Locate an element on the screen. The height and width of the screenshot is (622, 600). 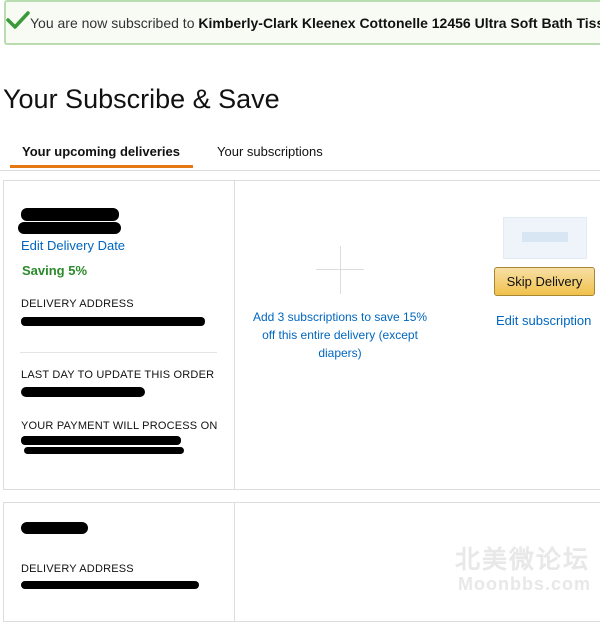
payment-label: YOUR PAYMENT WILL PROCESS ON is located at coordinates (119, 426).